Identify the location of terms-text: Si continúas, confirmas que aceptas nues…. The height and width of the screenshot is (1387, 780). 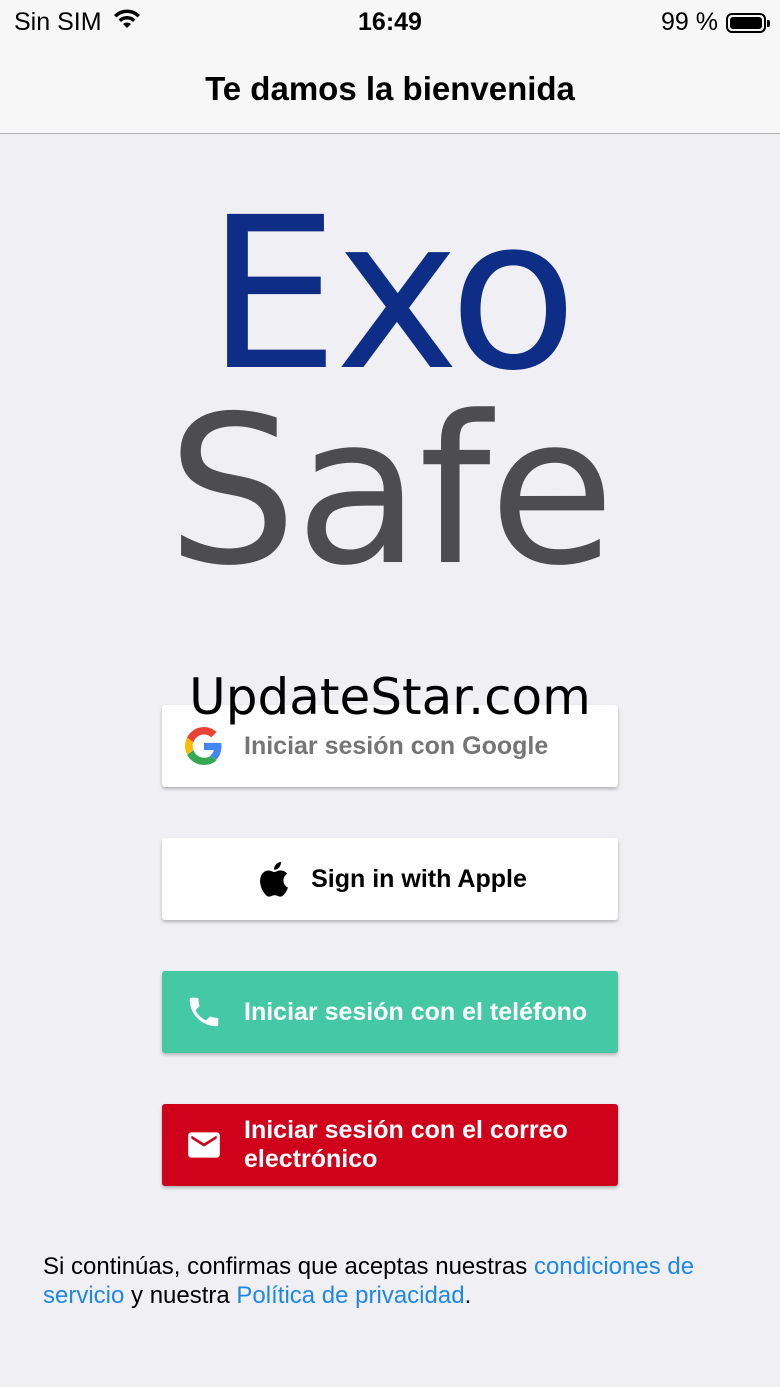
(393, 1281).